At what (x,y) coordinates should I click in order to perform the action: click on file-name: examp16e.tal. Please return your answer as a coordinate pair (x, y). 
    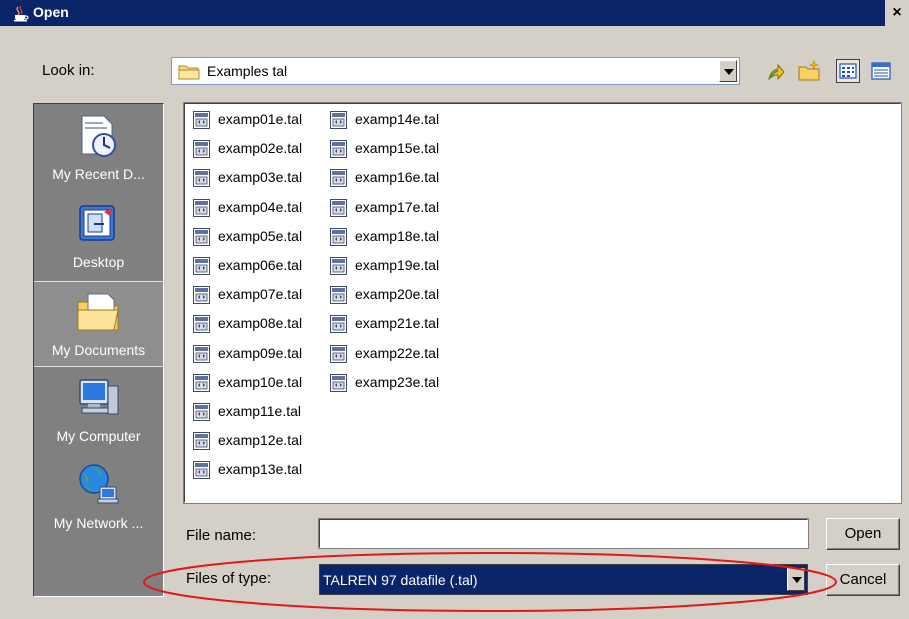
    Looking at the image, I should click on (397, 177).